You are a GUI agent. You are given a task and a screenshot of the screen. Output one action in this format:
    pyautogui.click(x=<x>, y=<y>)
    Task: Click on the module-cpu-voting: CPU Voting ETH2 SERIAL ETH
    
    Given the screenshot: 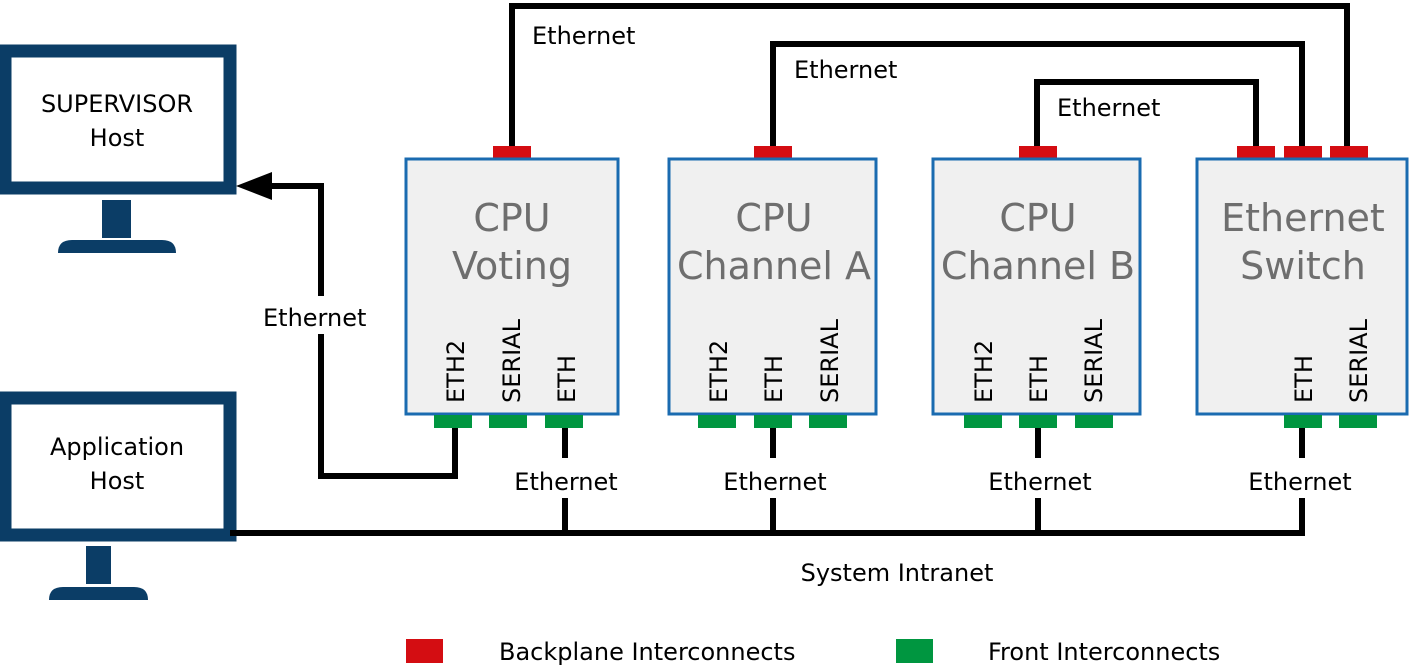 What is the action you would take?
    pyautogui.click(x=512, y=287)
    